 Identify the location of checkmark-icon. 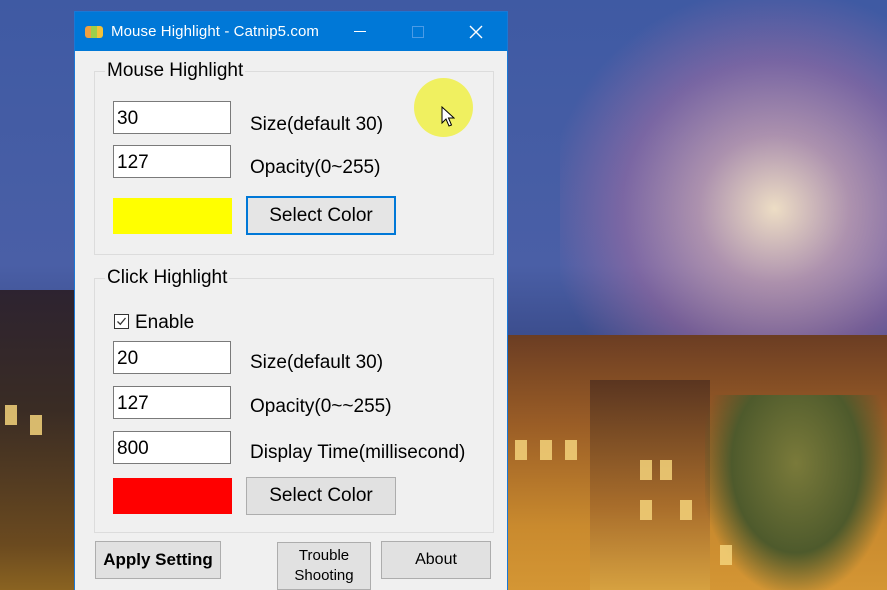
(122, 321).